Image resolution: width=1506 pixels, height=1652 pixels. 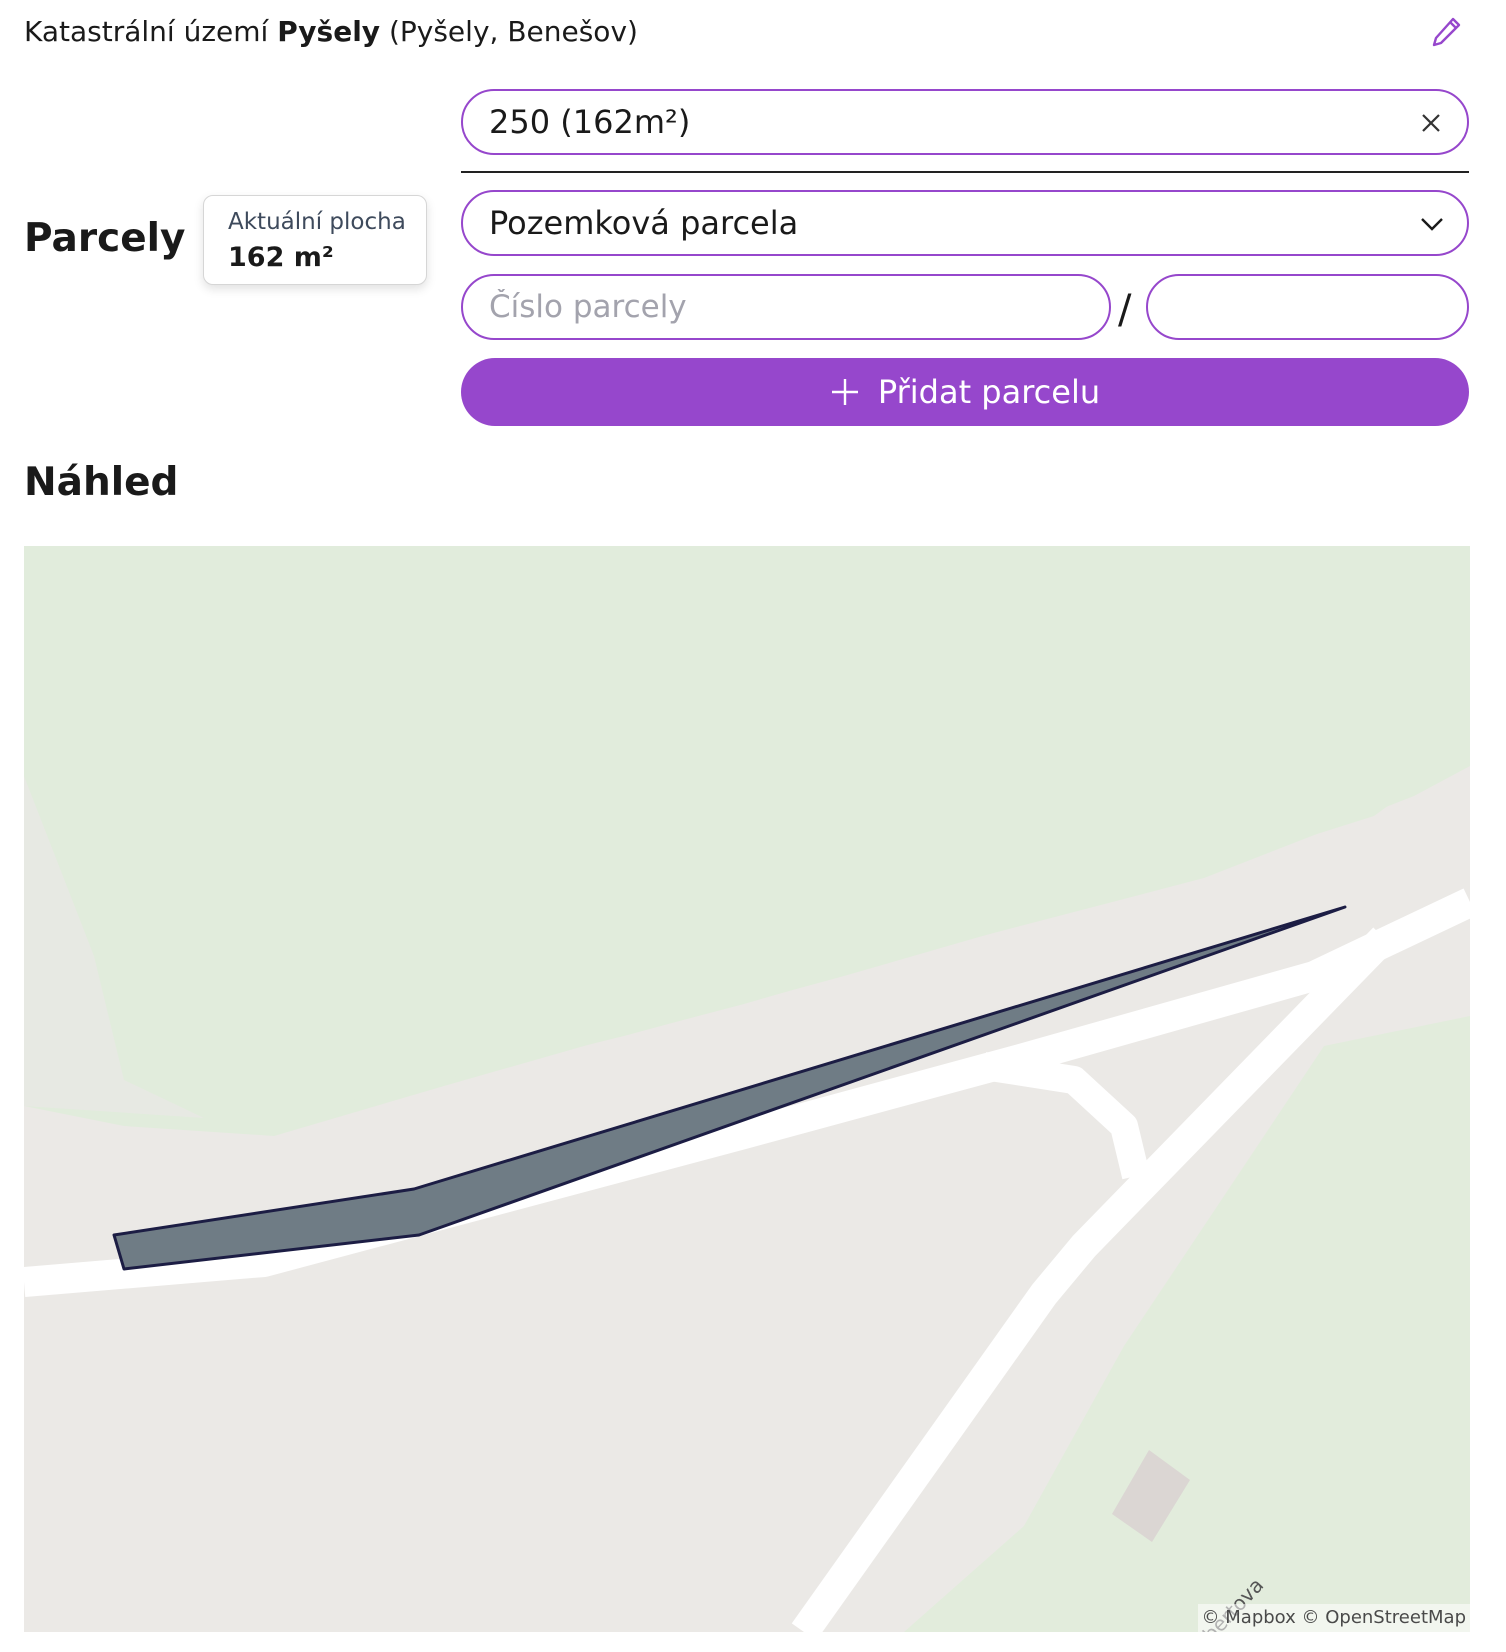 What do you see at coordinates (965, 172) in the screenshot?
I see `divider` at bounding box center [965, 172].